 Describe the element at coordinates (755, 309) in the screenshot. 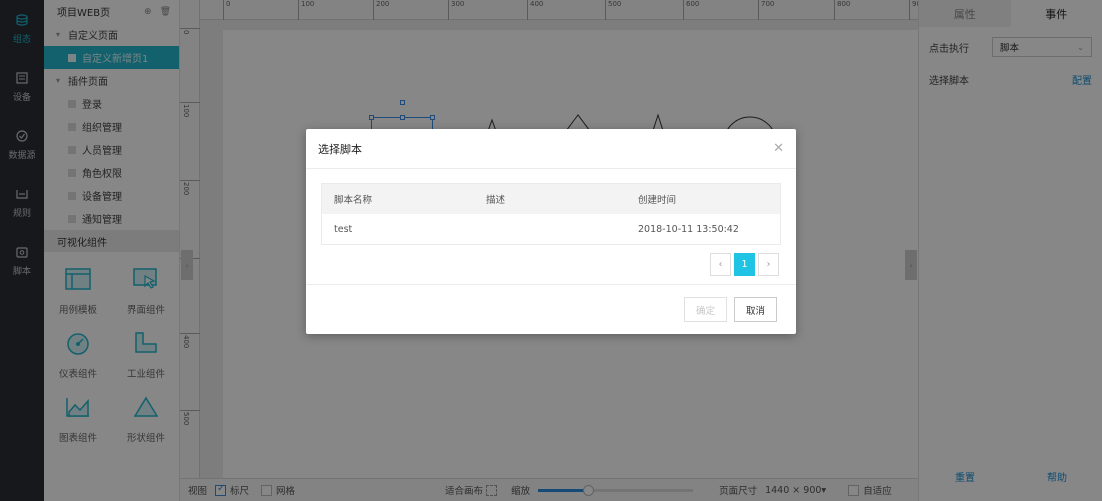

I see `cancel-button: 取消` at that location.